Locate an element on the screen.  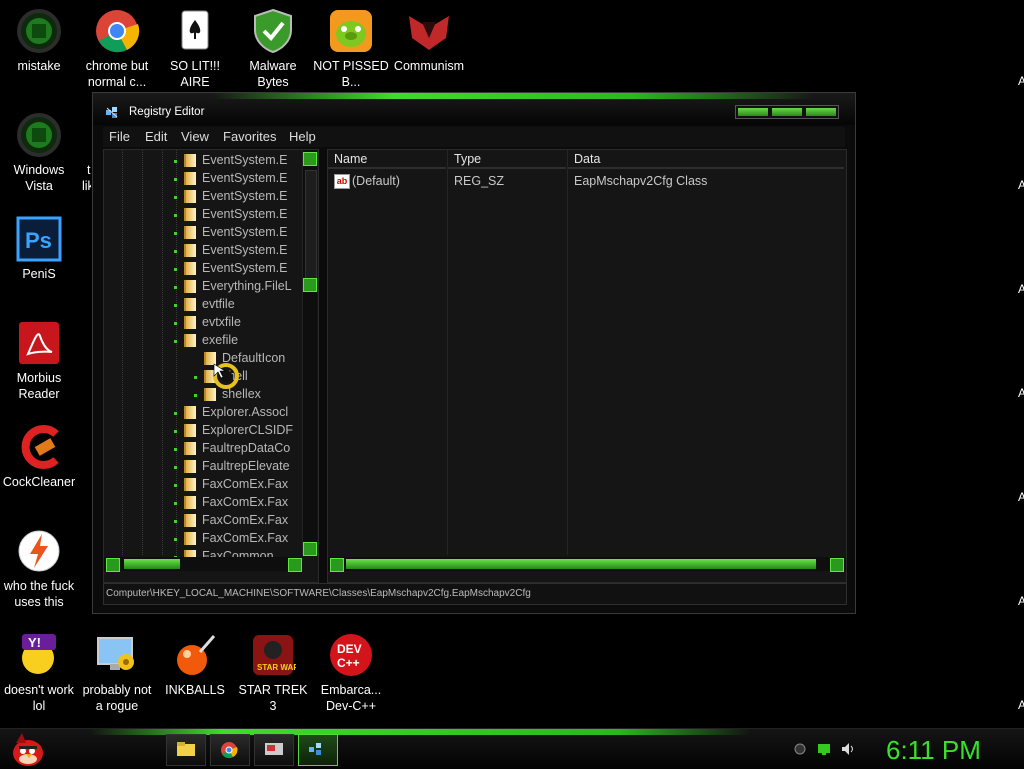
tree-vertical-scrollbar is located at coordinates (309, 353).